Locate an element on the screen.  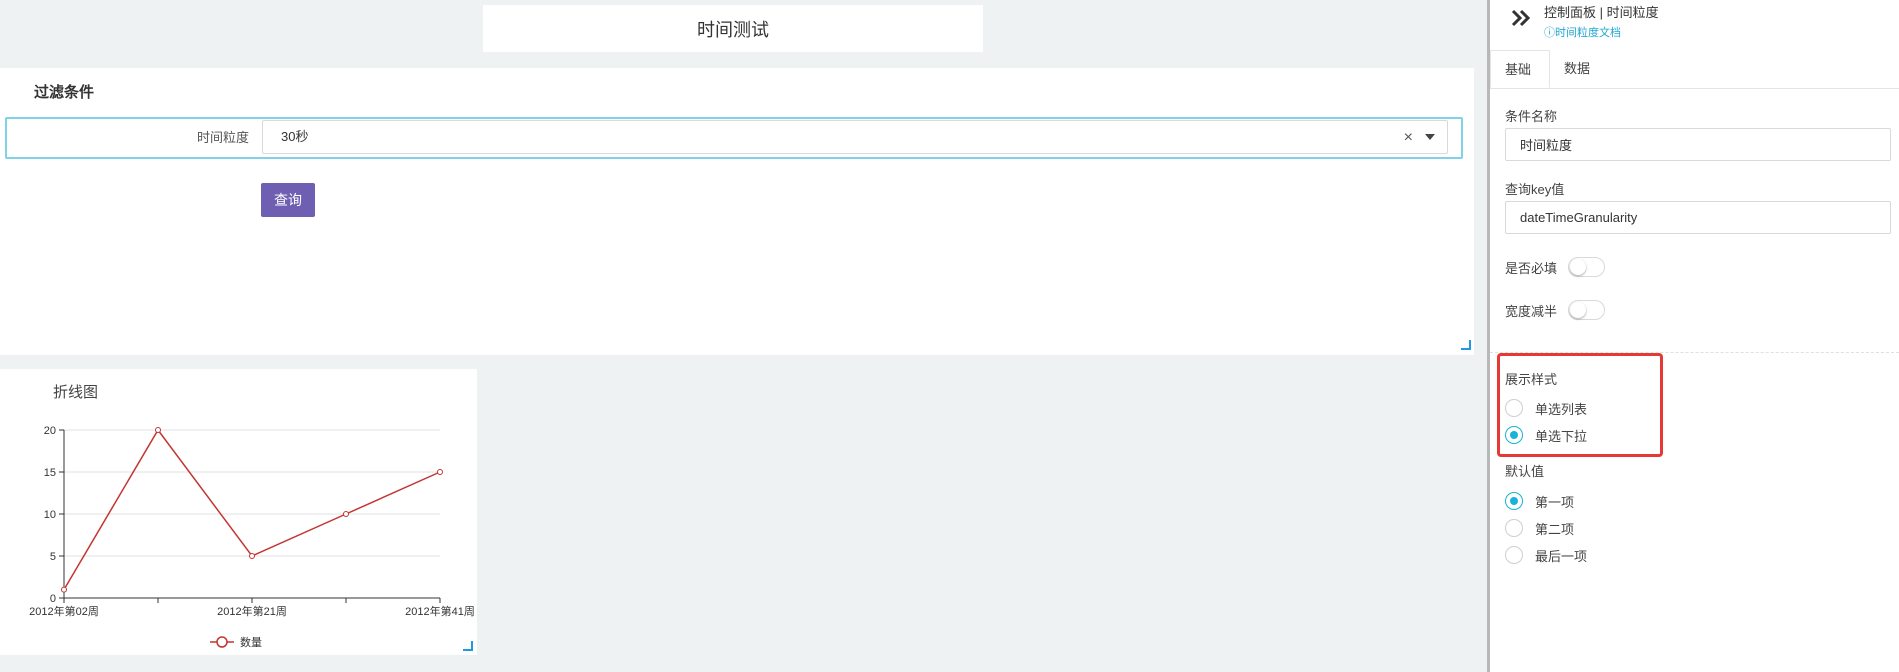
radio-label: 单选列表 is located at coordinates (1561, 409).